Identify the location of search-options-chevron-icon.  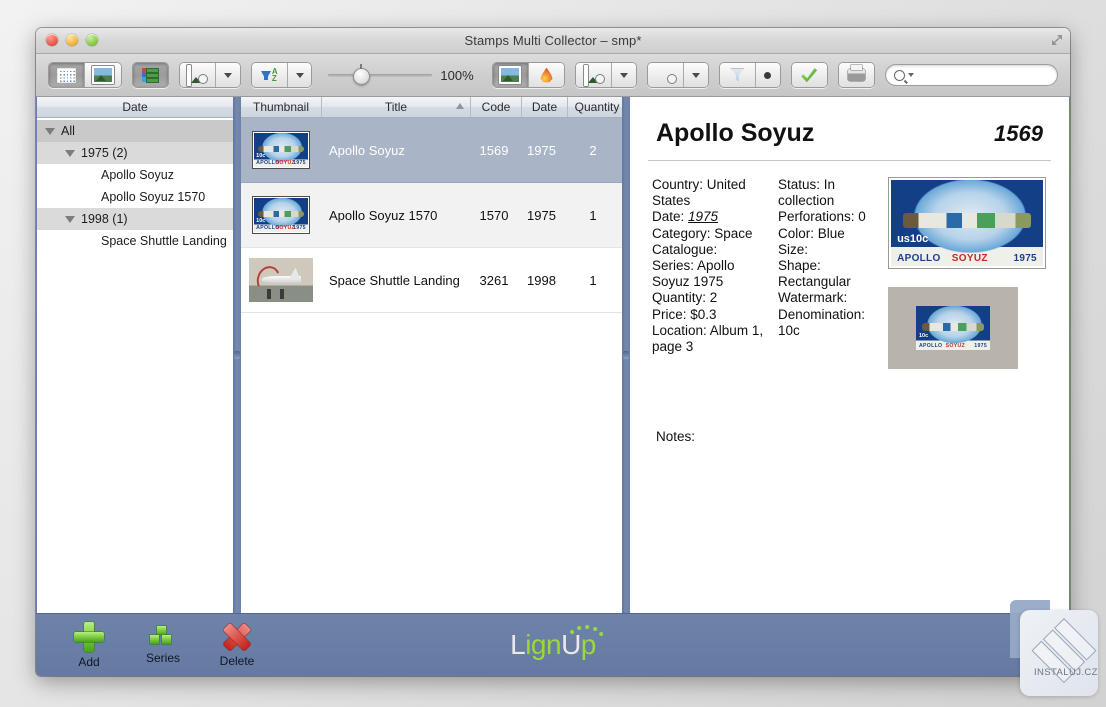
(911, 75).